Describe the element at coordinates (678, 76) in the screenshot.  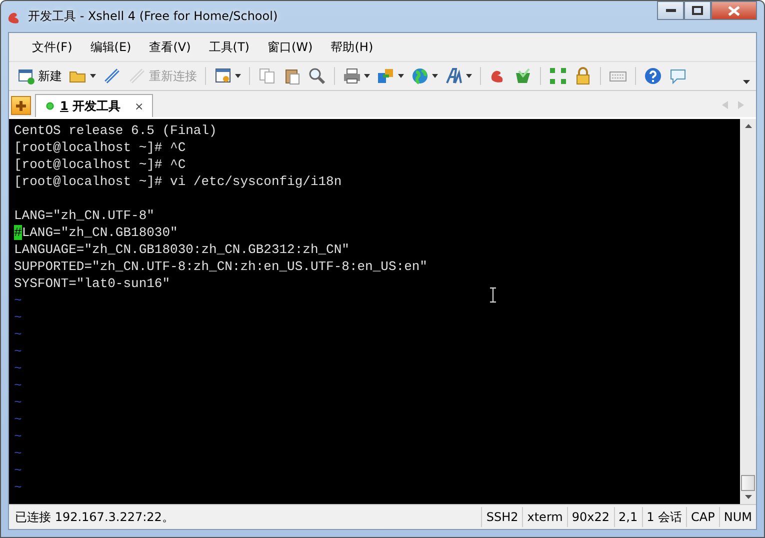
I see `speech-bubble-icon` at that location.